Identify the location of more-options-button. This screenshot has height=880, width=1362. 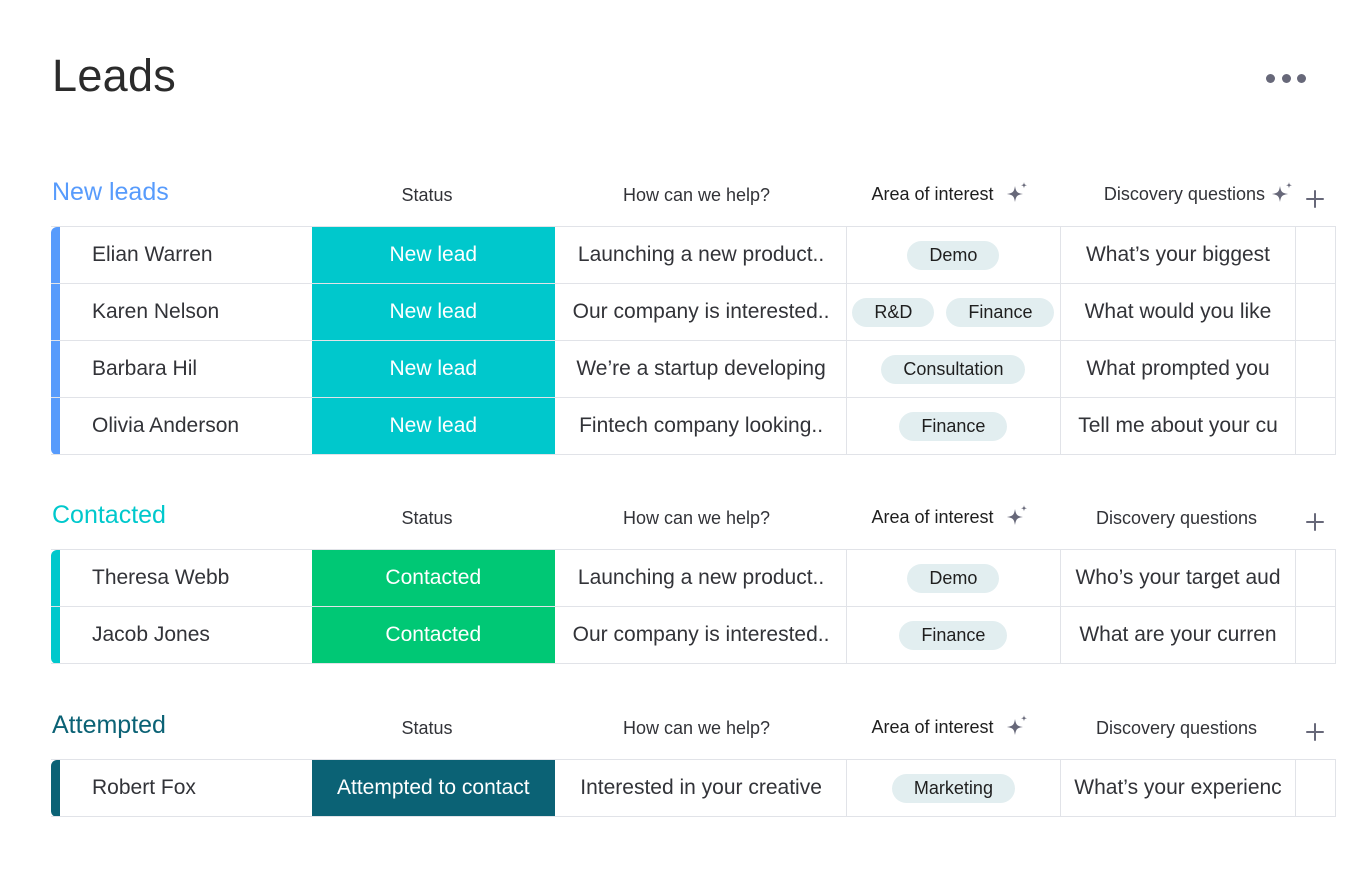
(1286, 78).